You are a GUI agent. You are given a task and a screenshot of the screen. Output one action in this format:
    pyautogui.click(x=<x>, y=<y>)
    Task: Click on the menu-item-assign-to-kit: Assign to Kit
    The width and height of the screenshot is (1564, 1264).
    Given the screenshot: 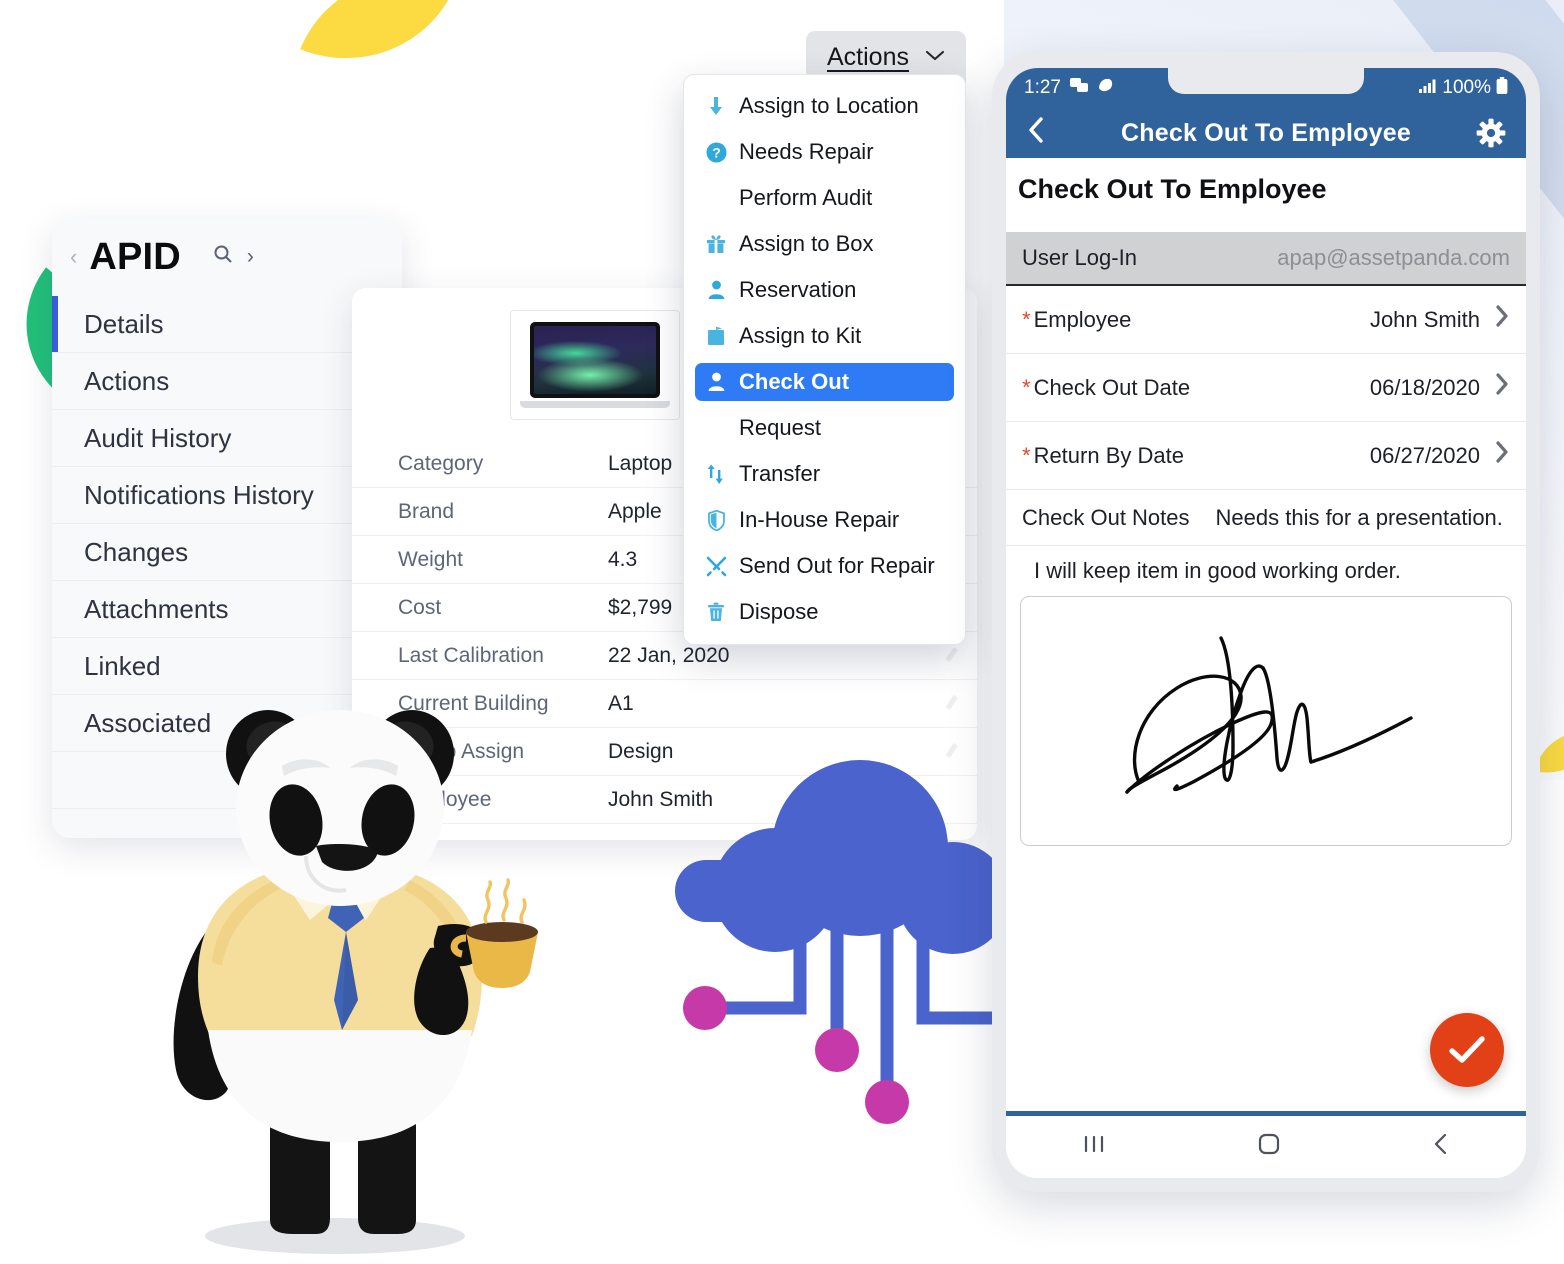 What is the action you would take?
    pyautogui.click(x=824, y=336)
    